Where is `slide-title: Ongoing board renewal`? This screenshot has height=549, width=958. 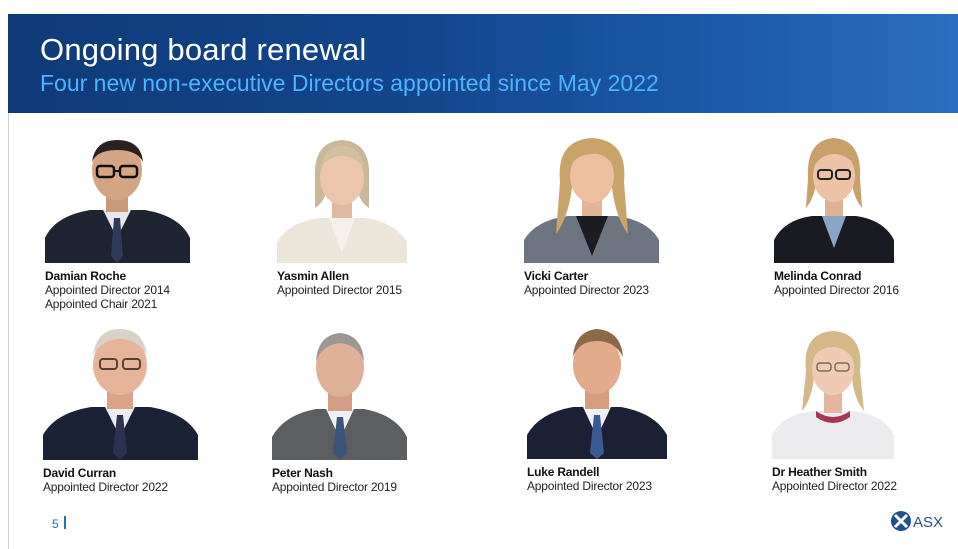 slide-title: Ongoing board renewal is located at coordinates (203, 49).